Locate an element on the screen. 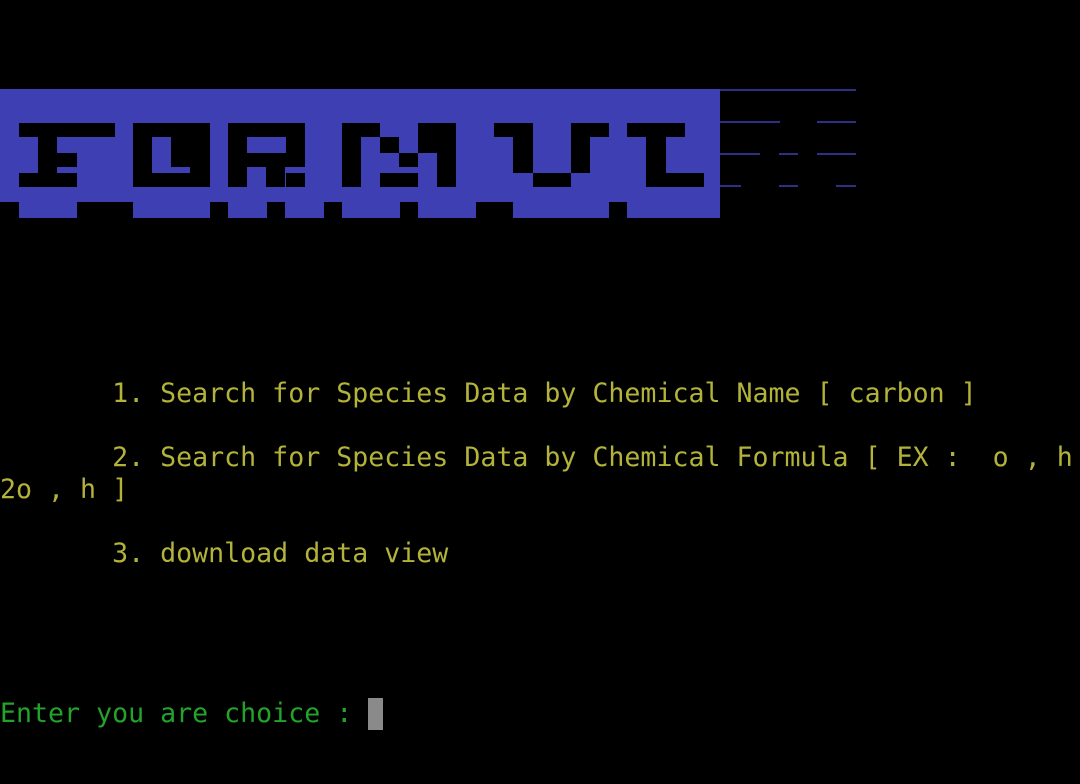  menu-item-search-by-formula-wrap: 2o , h ] is located at coordinates (64, 489).